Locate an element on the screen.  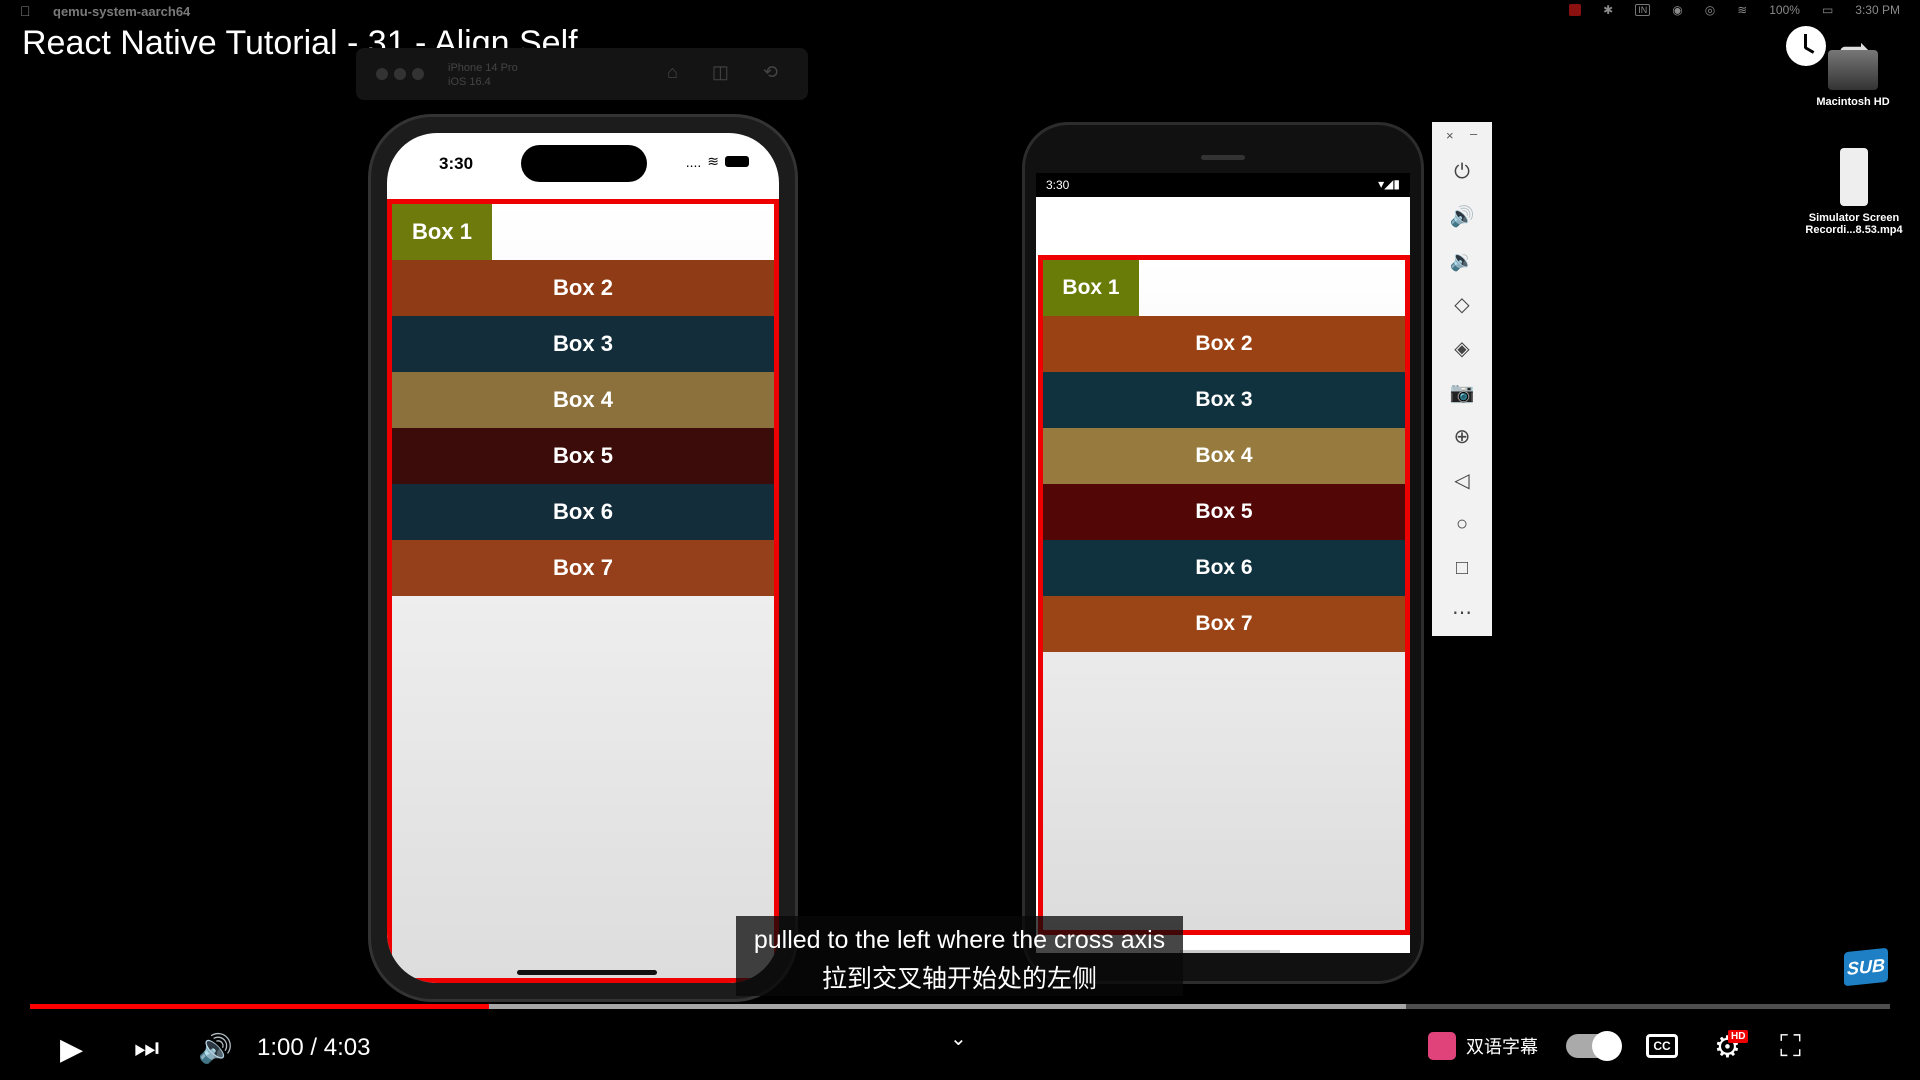
battery-percent: 100% is located at coordinates (1784, 10).